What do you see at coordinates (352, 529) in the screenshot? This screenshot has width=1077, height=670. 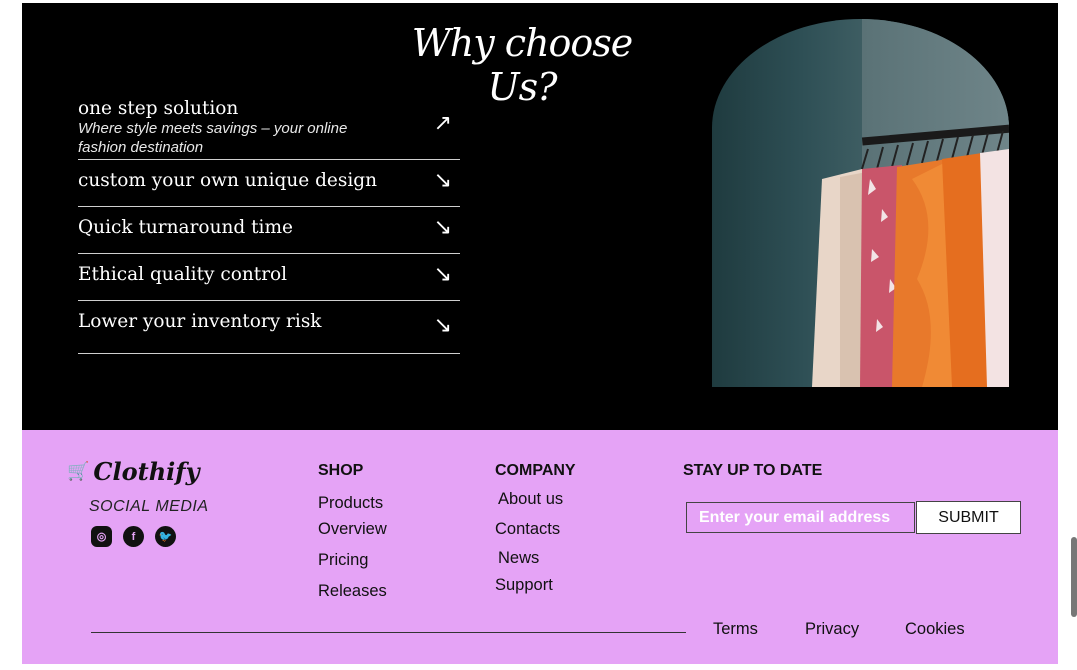 I see `footer-link-overview: Overview` at bounding box center [352, 529].